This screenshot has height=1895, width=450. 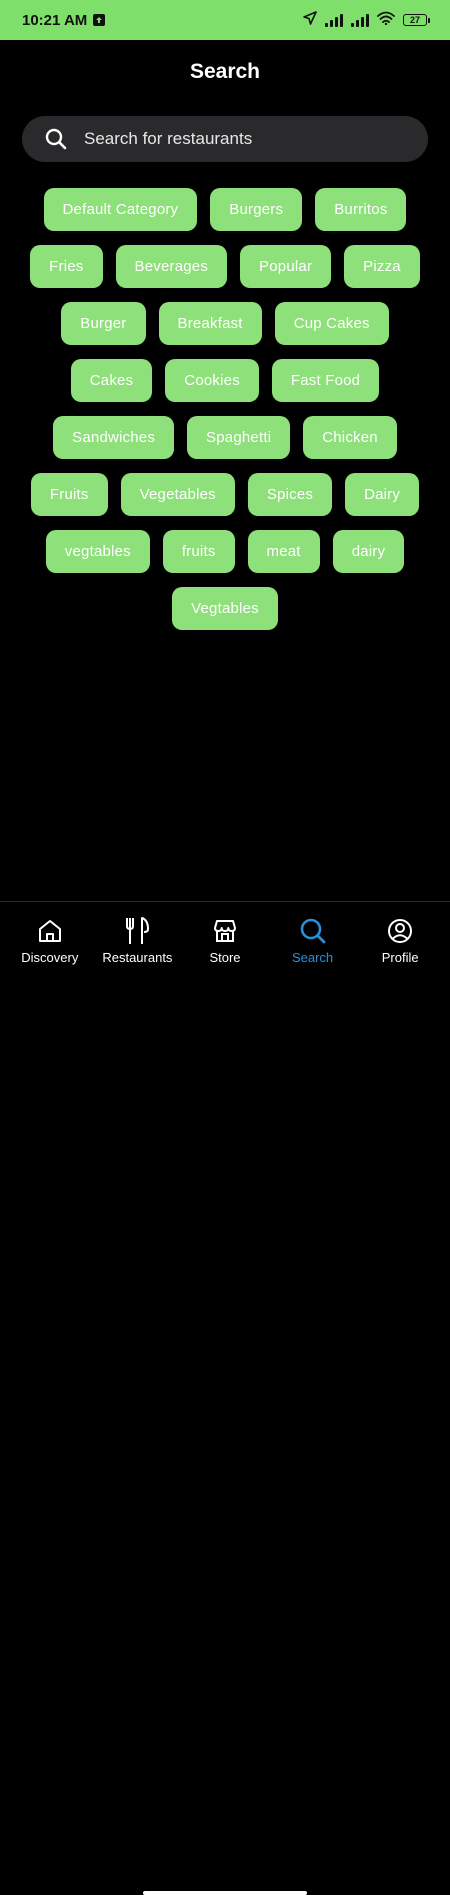 I want to click on category-chip: Cakes, so click(x=111, y=380).